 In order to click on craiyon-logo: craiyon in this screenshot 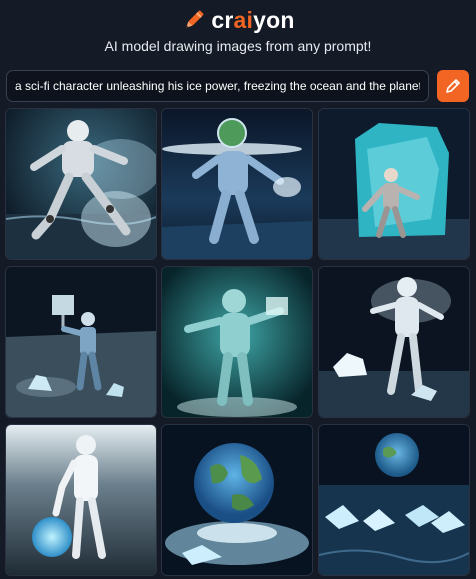, I will do `click(238, 20)`.